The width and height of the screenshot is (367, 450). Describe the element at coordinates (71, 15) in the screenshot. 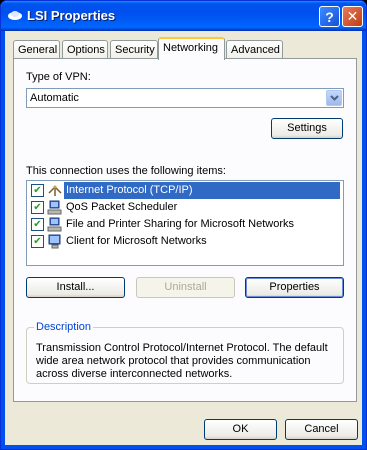

I see `window-title: LSI Properties` at that location.